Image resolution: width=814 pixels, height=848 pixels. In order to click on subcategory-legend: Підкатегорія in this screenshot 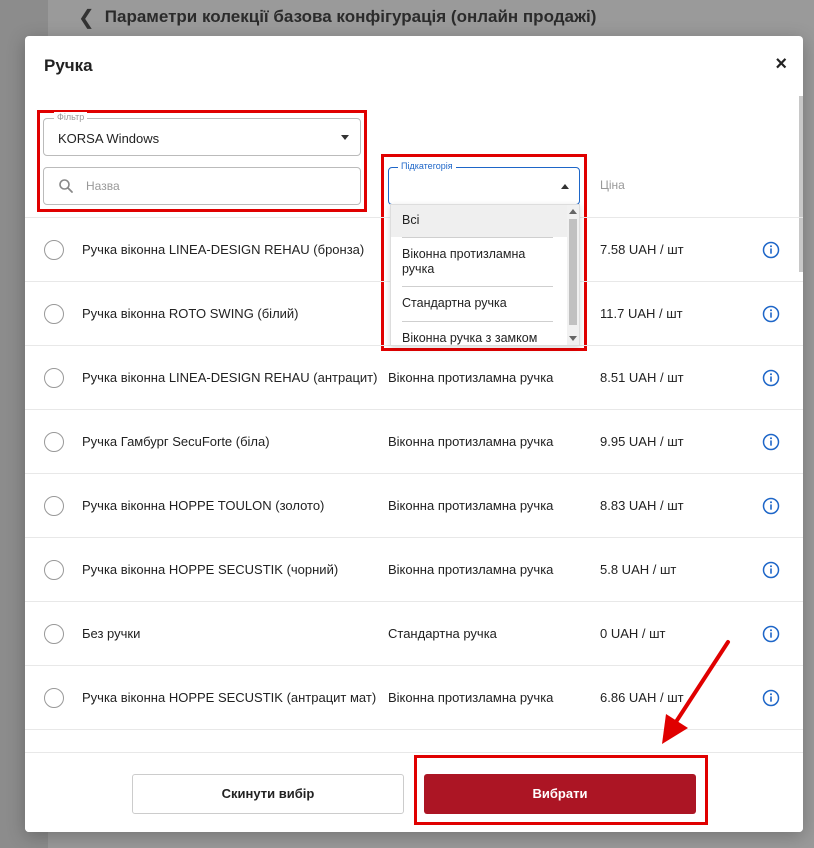, I will do `click(427, 166)`.